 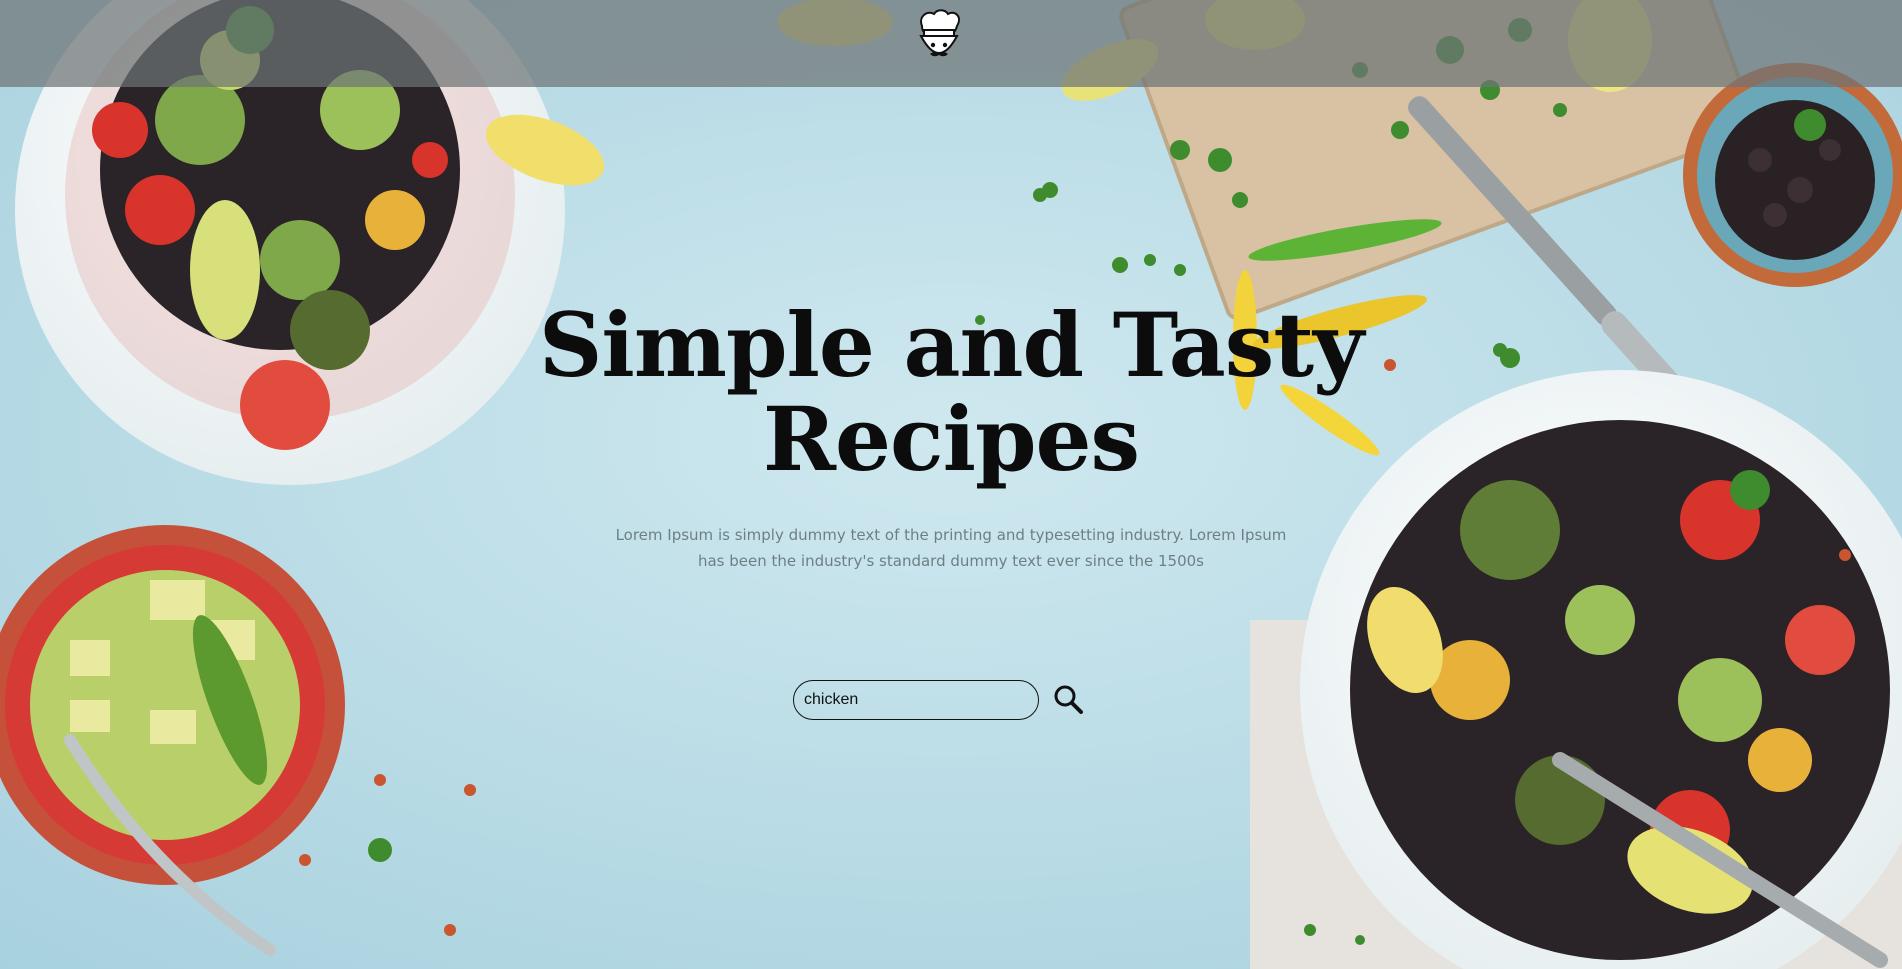 What do you see at coordinates (916, 700) in the screenshot?
I see `search-input` at bounding box center [916, 700].